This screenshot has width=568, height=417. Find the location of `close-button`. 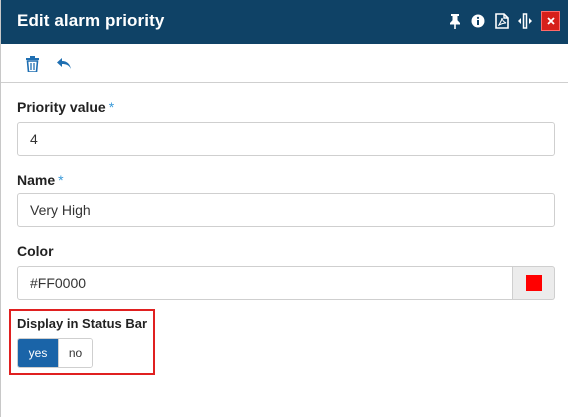

close-button is located at coordinates (550, 21).